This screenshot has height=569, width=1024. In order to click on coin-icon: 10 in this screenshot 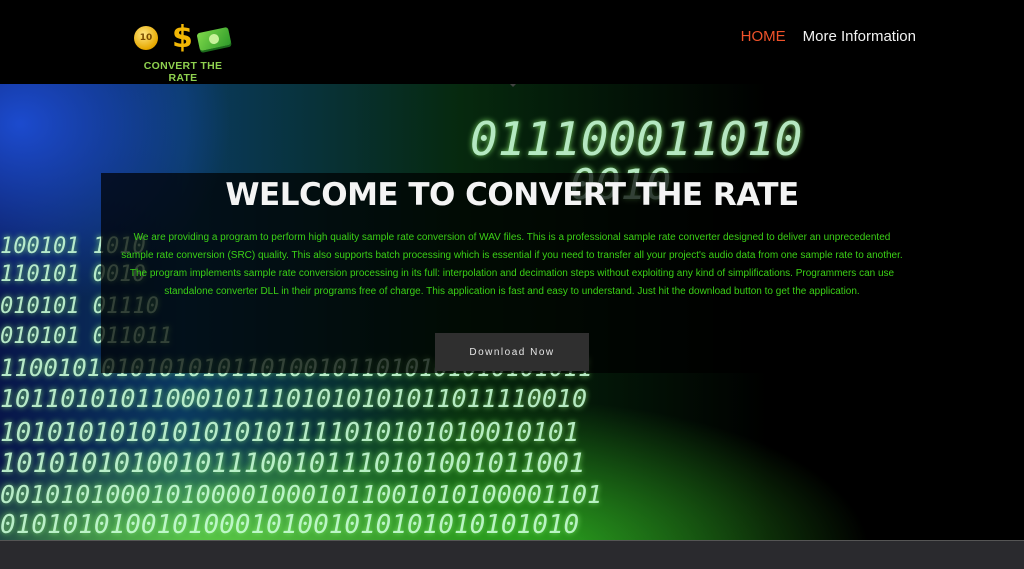, I will do `click(146, 38)`.